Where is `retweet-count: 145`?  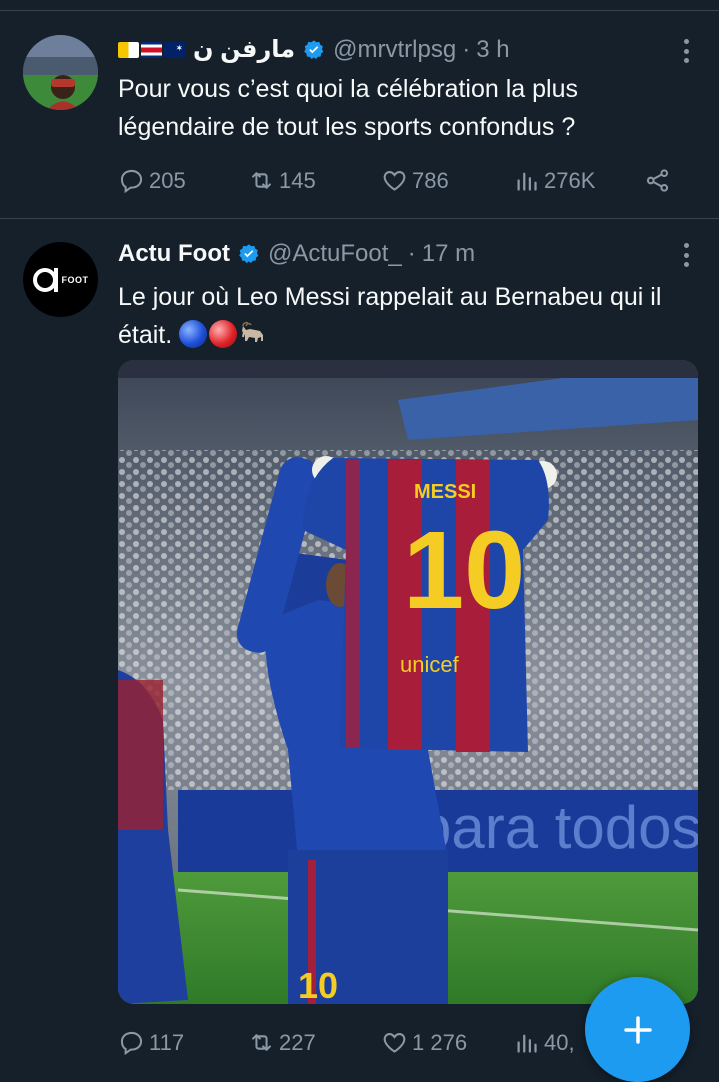
retweet-count: 145 is located at coordinates (297, 180).